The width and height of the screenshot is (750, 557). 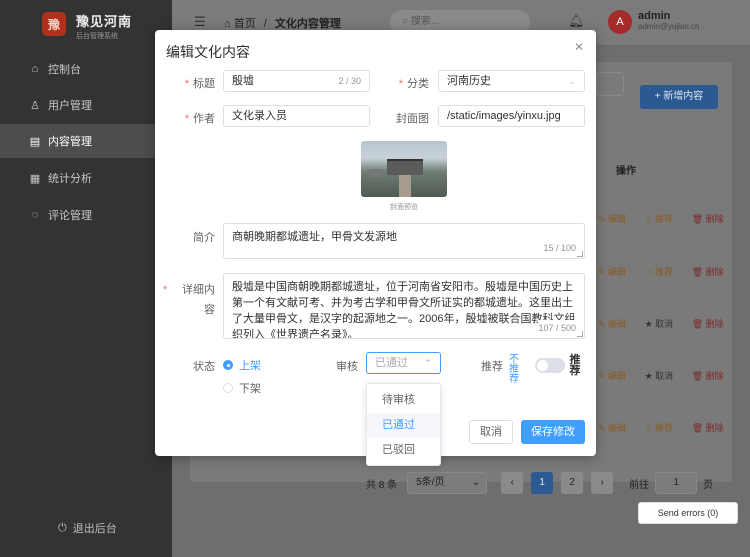 What do you see at coordinates (62, 527) in the screenshot?
I see `power-icon: ⏻` at bounding box center [62, 527].